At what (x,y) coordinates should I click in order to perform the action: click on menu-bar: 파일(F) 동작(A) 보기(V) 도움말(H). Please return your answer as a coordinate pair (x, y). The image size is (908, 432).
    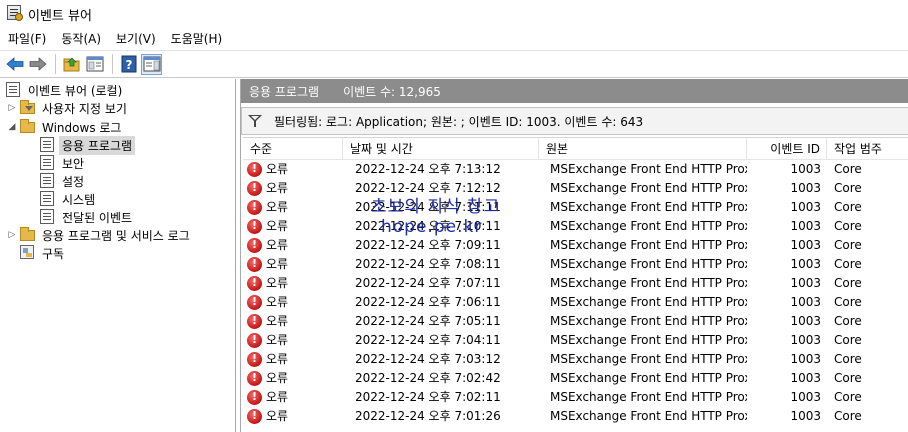
    Looking at the image, I should click on (454, 38).